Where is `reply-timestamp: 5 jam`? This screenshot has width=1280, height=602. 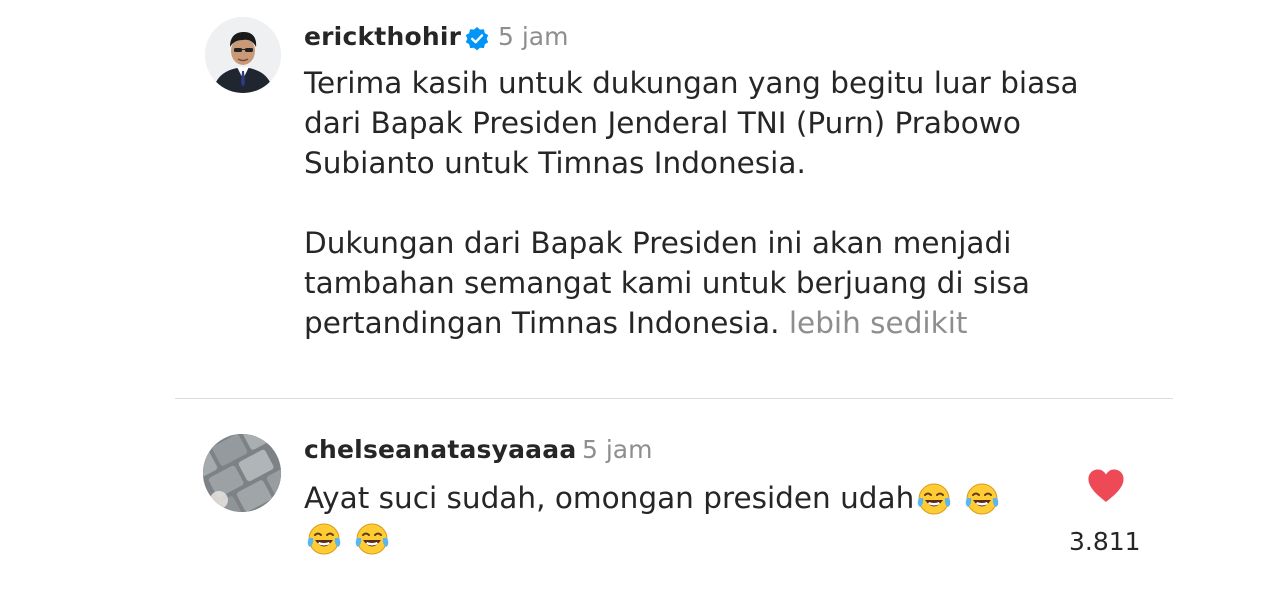
reply-timestamp: 5 jam is located at coordinates (617, 449).